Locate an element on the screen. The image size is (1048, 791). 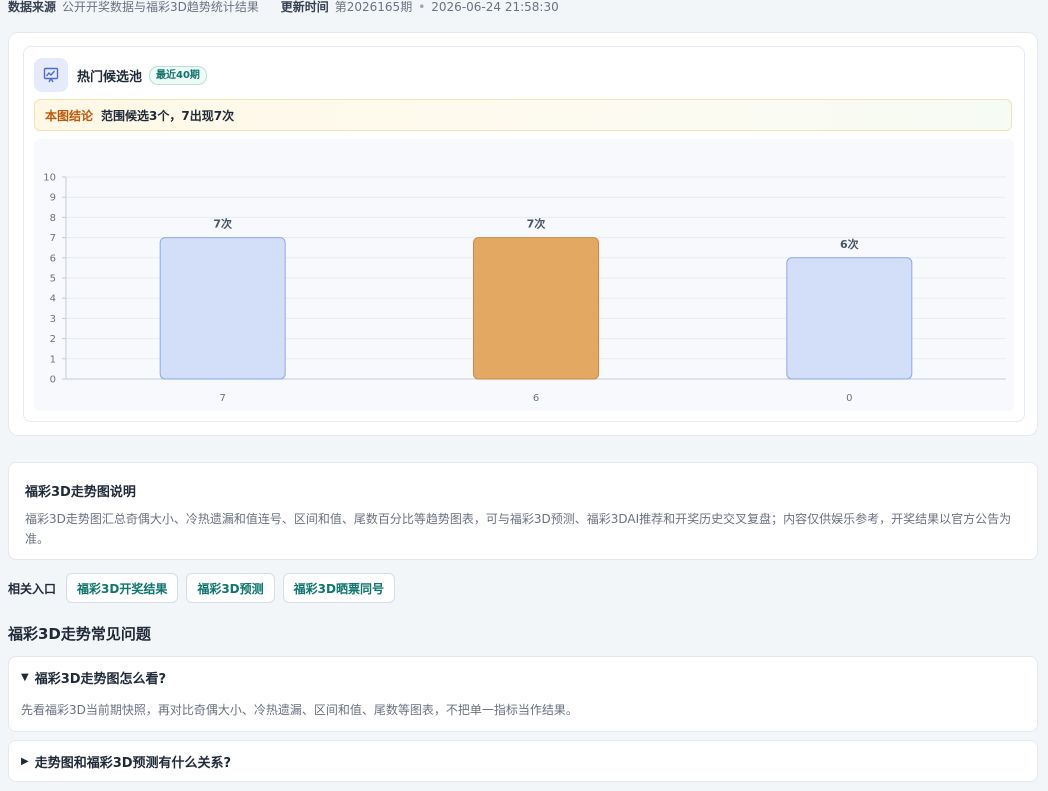
update-label: 更新时间 is located at coordinates (304, 7).